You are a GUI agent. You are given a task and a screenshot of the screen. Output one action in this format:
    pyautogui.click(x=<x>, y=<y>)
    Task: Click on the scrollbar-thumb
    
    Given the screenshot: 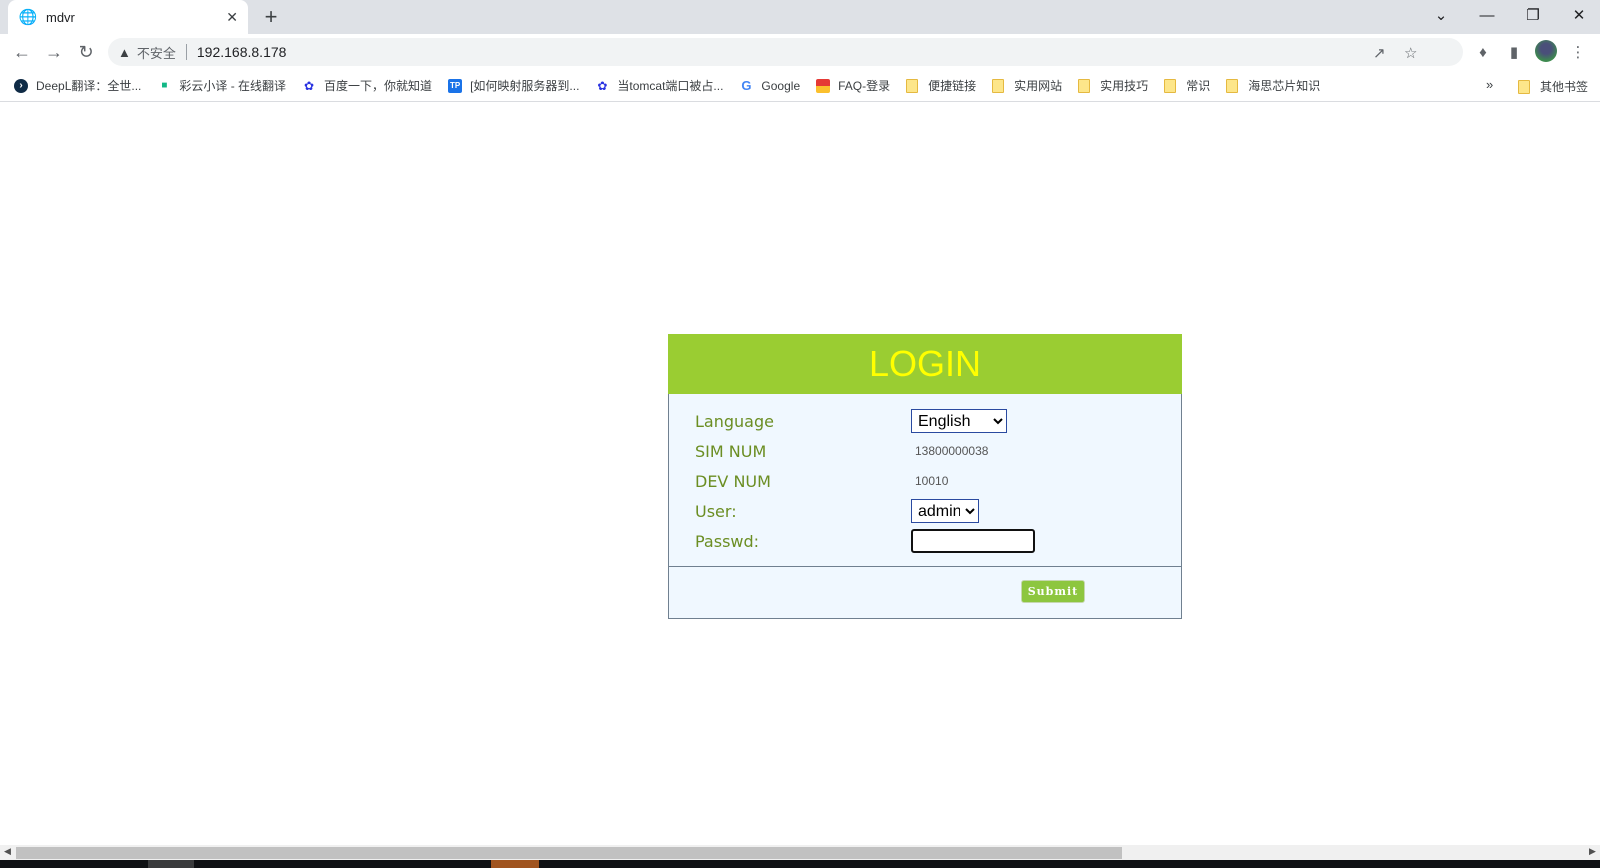 What is the action you would take?
    pyautogui.click(x=569, y=853)
    